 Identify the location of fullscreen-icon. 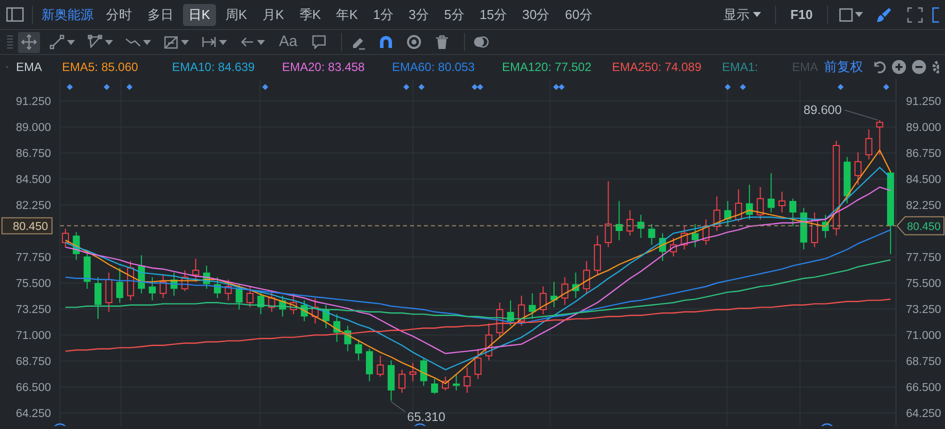
(914, 14).